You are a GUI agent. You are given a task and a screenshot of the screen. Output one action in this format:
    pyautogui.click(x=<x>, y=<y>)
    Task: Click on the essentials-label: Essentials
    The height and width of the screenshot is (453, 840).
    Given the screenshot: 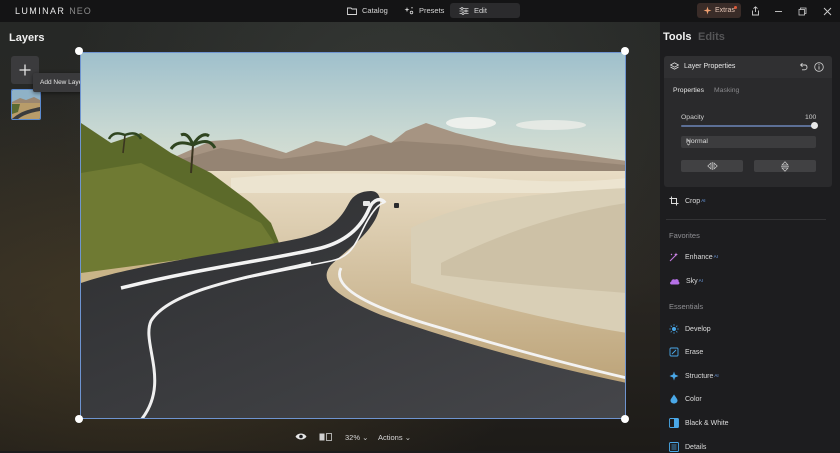 What is the action you would take?
    pyautogui.click(x=686, y=306)
    